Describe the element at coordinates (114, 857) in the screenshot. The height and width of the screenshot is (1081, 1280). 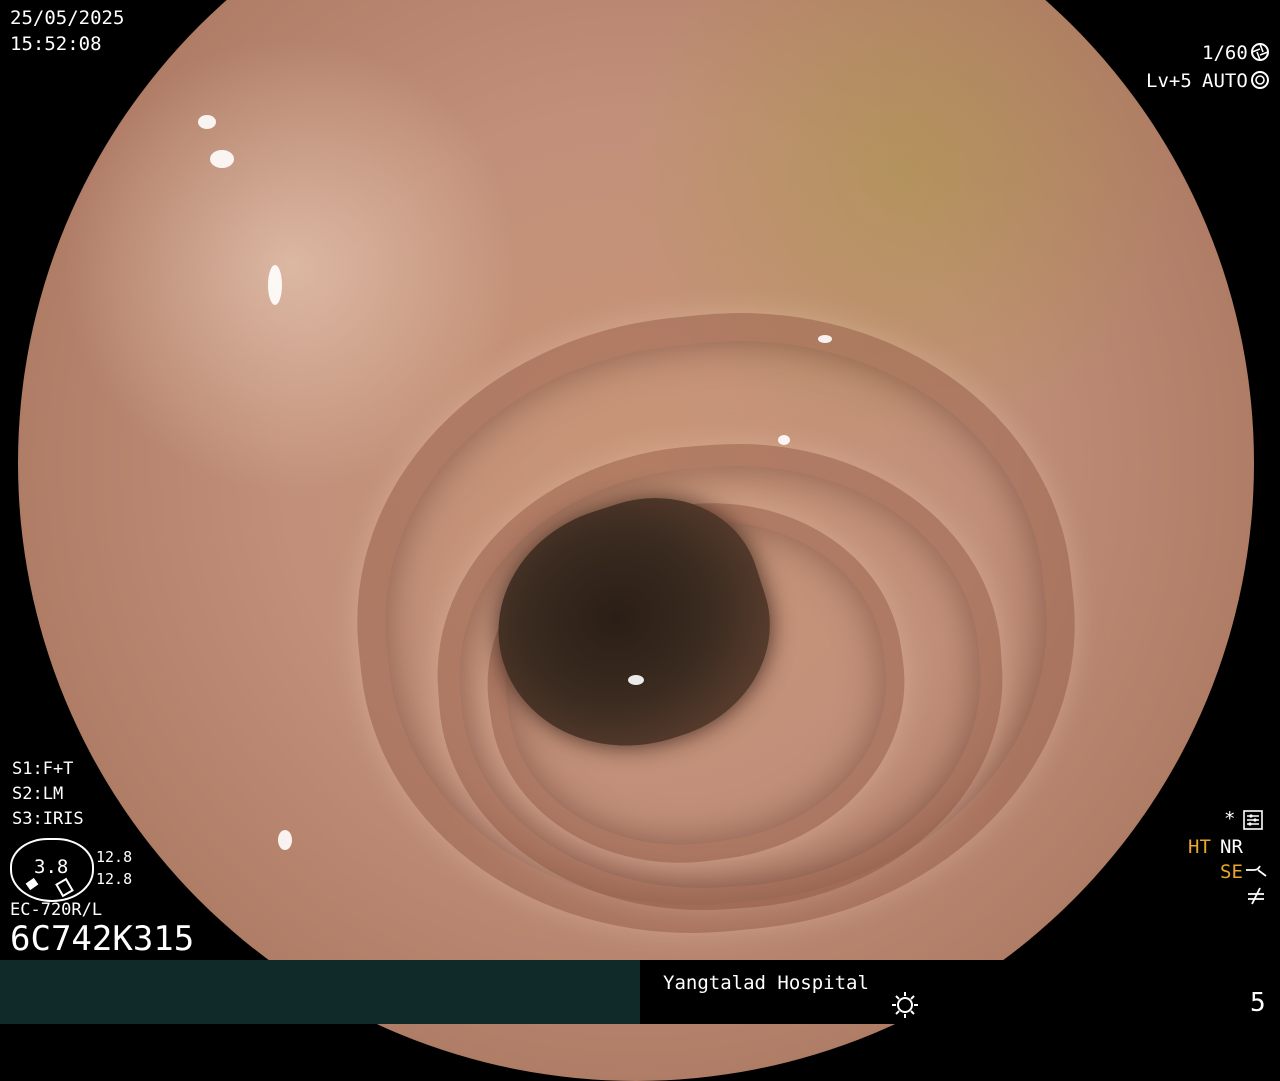
I see `gauge-top-value: 12.8` at that location.